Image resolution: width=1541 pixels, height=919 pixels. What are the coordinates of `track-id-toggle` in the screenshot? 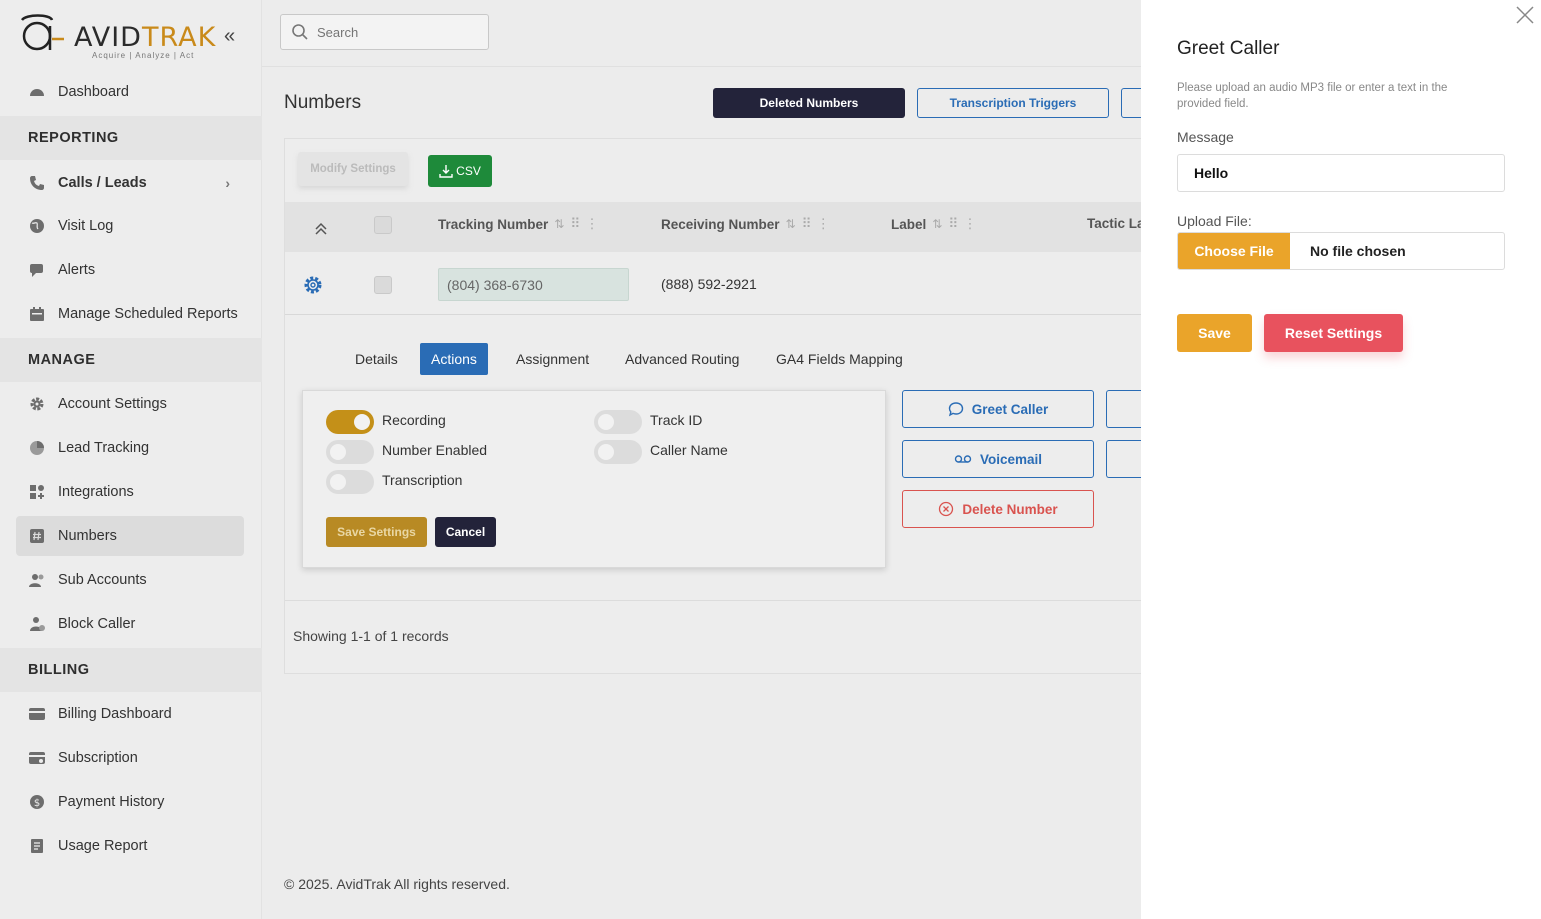 It's located at (618, 422).